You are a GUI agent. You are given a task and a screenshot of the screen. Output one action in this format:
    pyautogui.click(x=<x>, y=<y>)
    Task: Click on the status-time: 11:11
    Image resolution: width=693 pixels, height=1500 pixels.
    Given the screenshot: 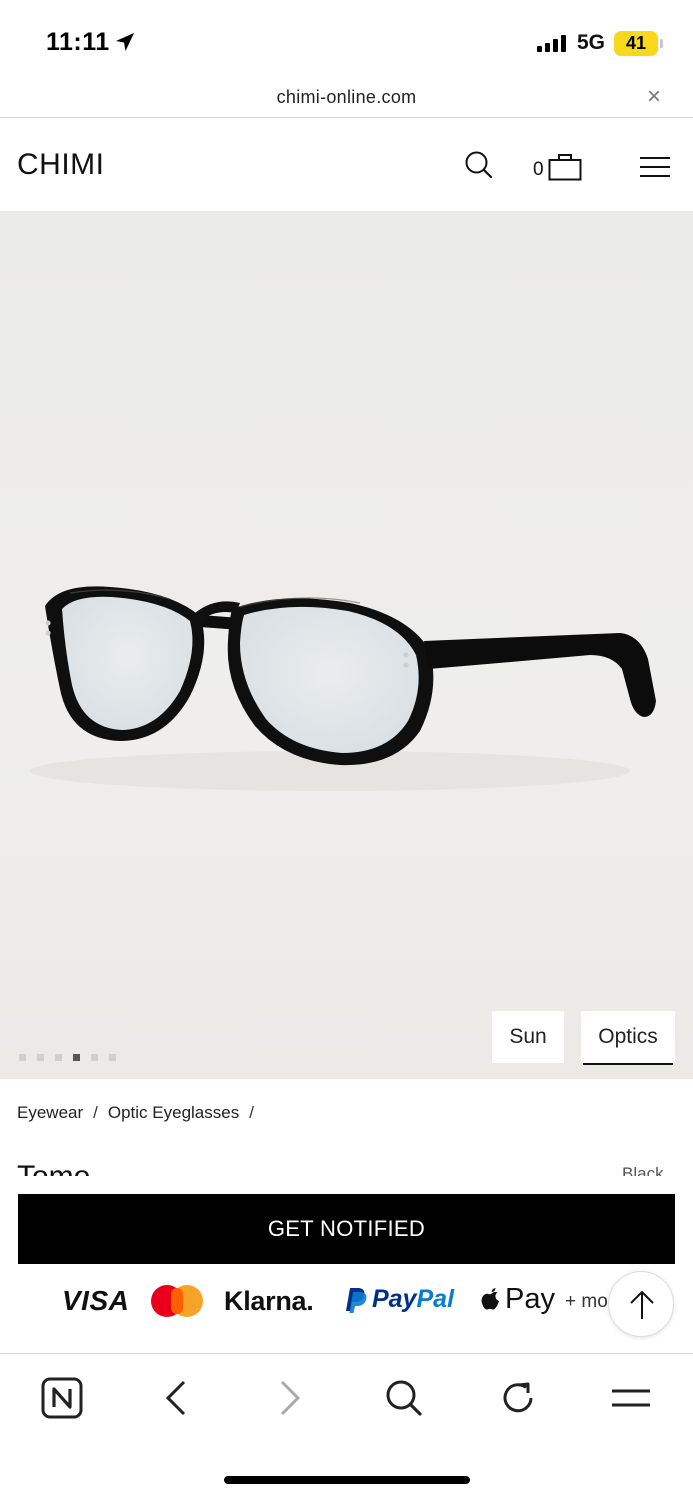 What is the action you would take?
    pyautogui.click(x=78, y=42)
    